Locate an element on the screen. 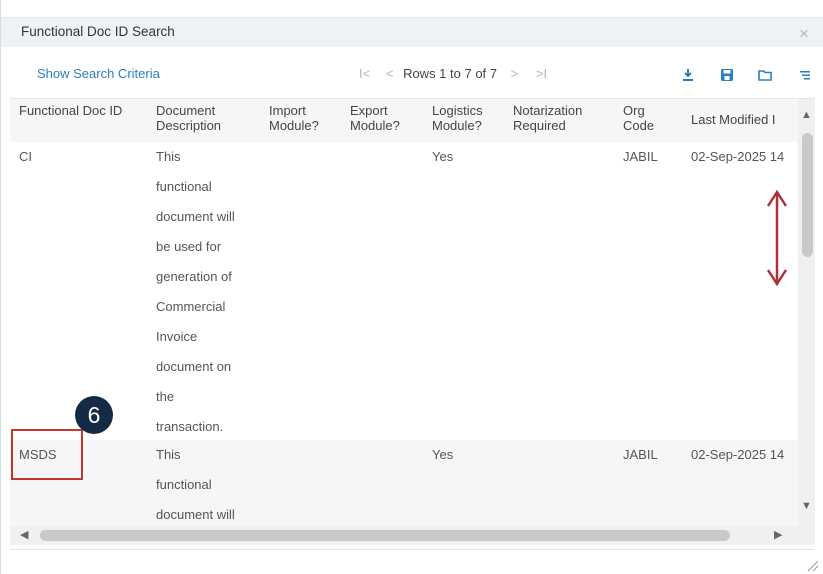 The width and height of the screenshot is (823, 574). col-header-import-module: Import Module? is located at coordinates (304, 118).